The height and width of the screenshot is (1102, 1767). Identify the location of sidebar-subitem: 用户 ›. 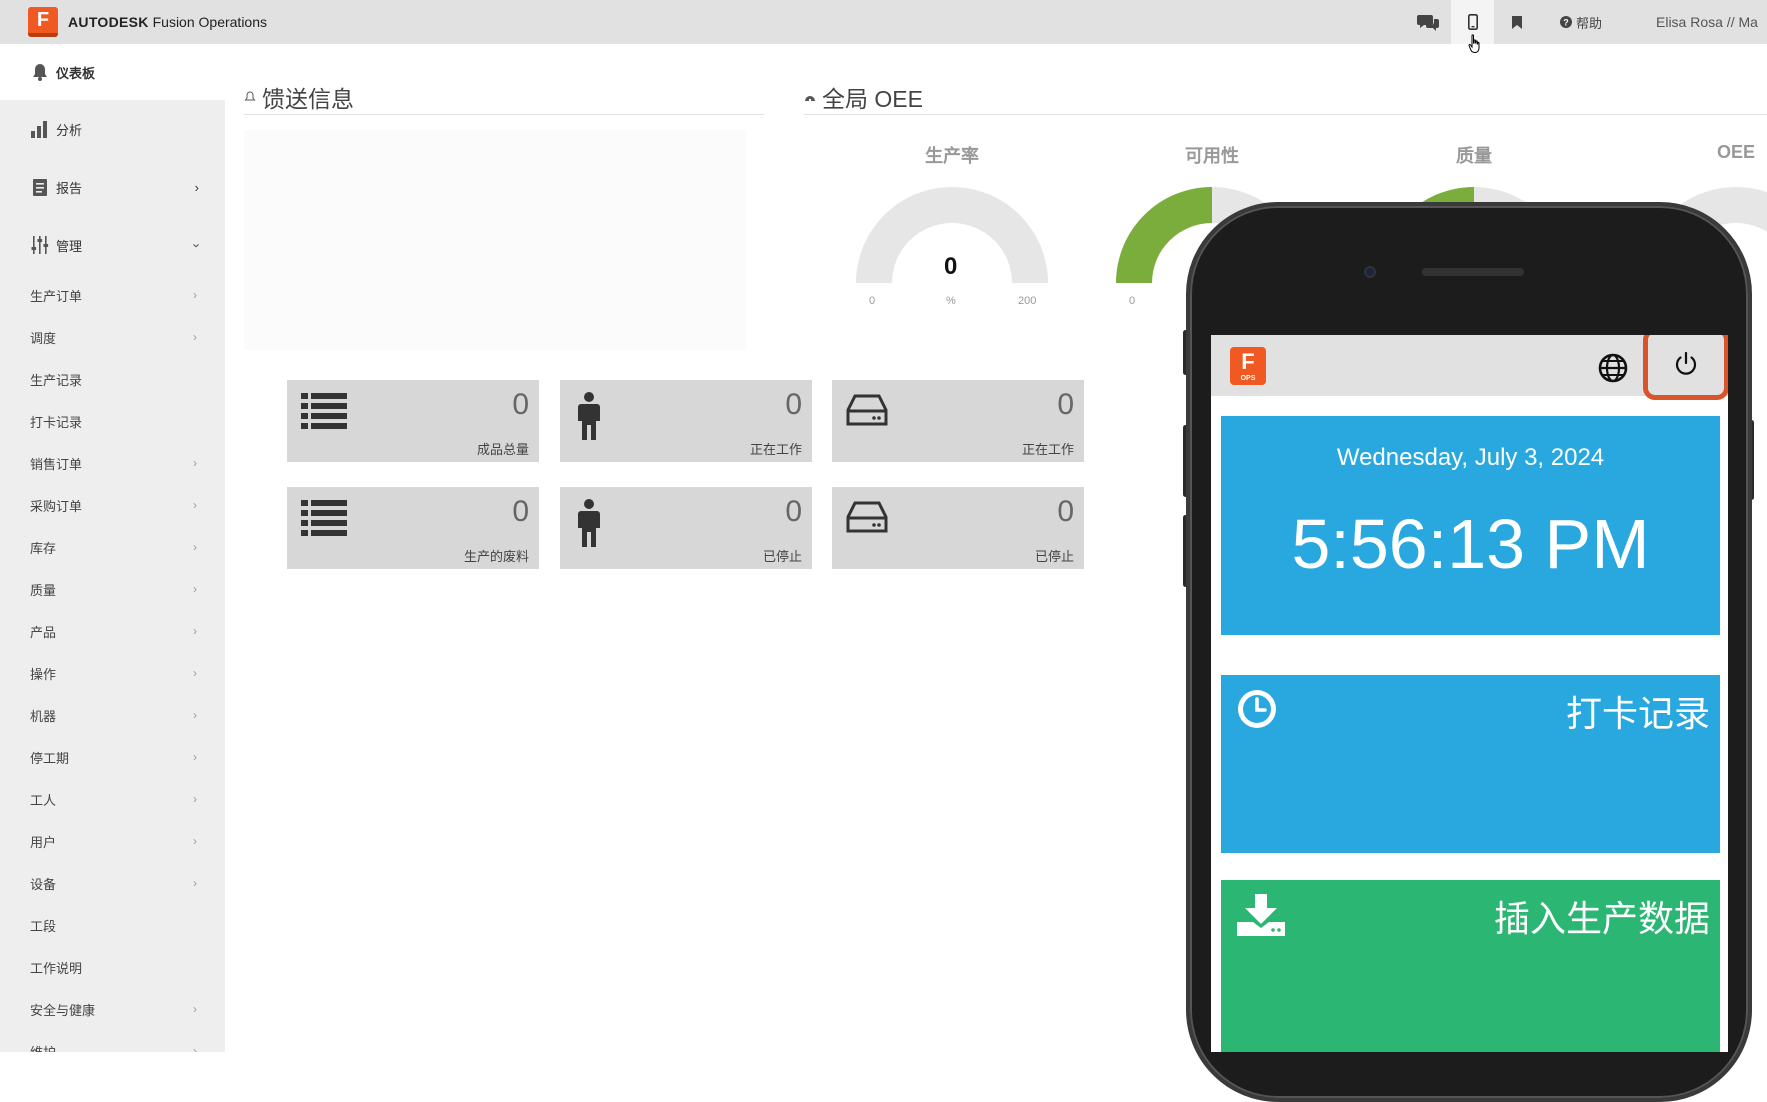
(112, 841).